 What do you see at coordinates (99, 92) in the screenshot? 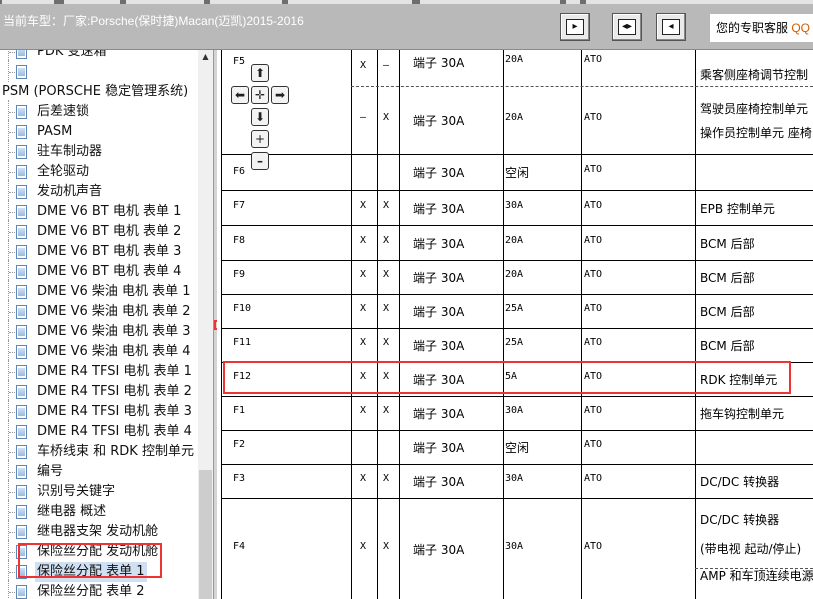
I see `tree-item: PSM (PORSCHE 稳定管理系统)` at bounding box center [99, 92].